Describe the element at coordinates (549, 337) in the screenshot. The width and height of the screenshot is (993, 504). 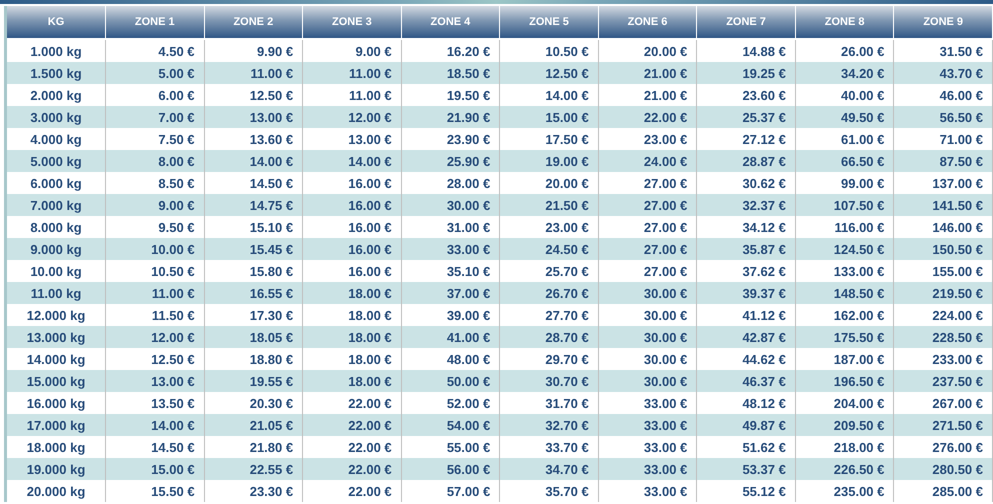
I see `price-cell: 28.70 €` at that location.